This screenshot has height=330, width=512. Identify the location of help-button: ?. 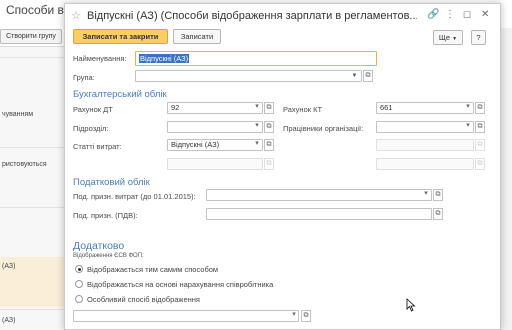
(478, 37).